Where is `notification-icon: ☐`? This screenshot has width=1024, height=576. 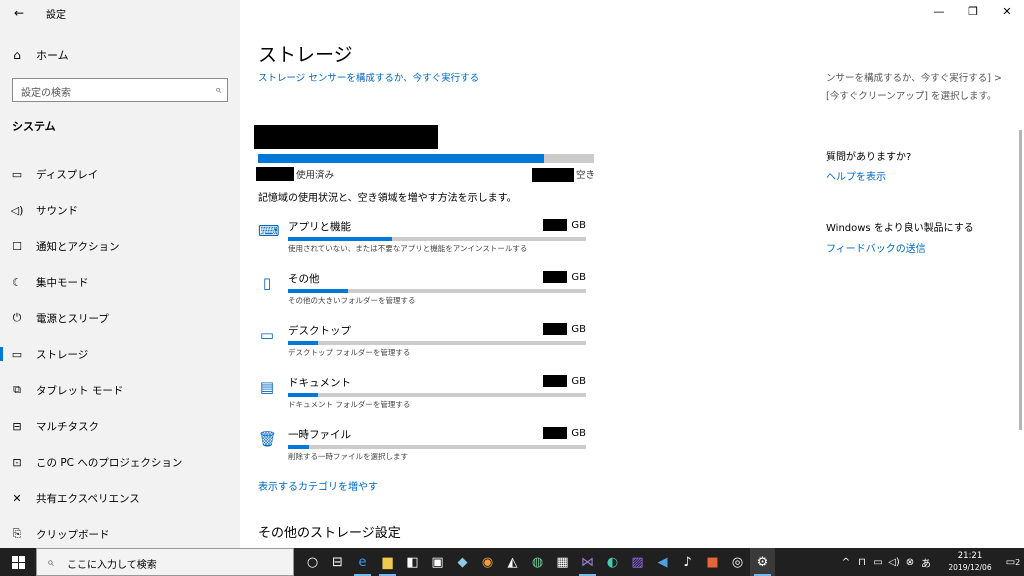
notification-icon: ☐ is located at coordinates (17, 246).